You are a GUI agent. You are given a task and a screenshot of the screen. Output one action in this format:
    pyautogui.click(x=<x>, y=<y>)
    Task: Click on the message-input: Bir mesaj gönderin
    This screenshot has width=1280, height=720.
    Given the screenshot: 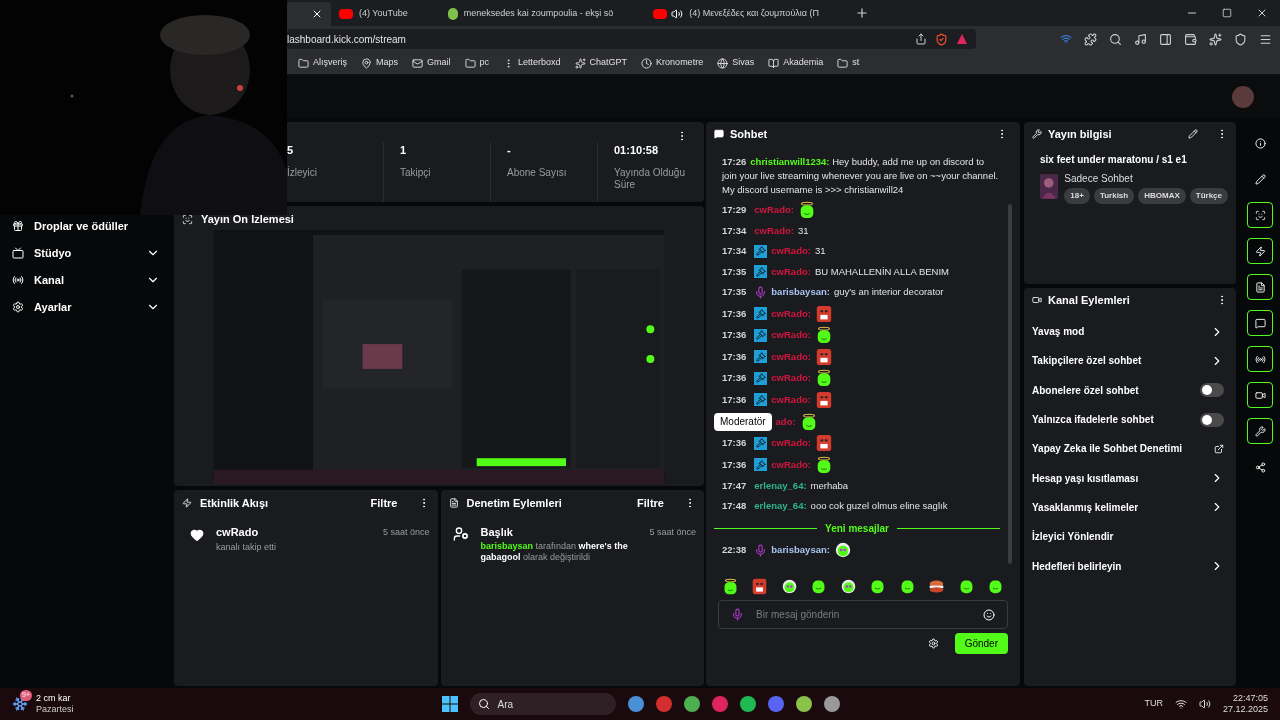 What is the action you would take?
    pyautogui.click(x=863, y=614)
    